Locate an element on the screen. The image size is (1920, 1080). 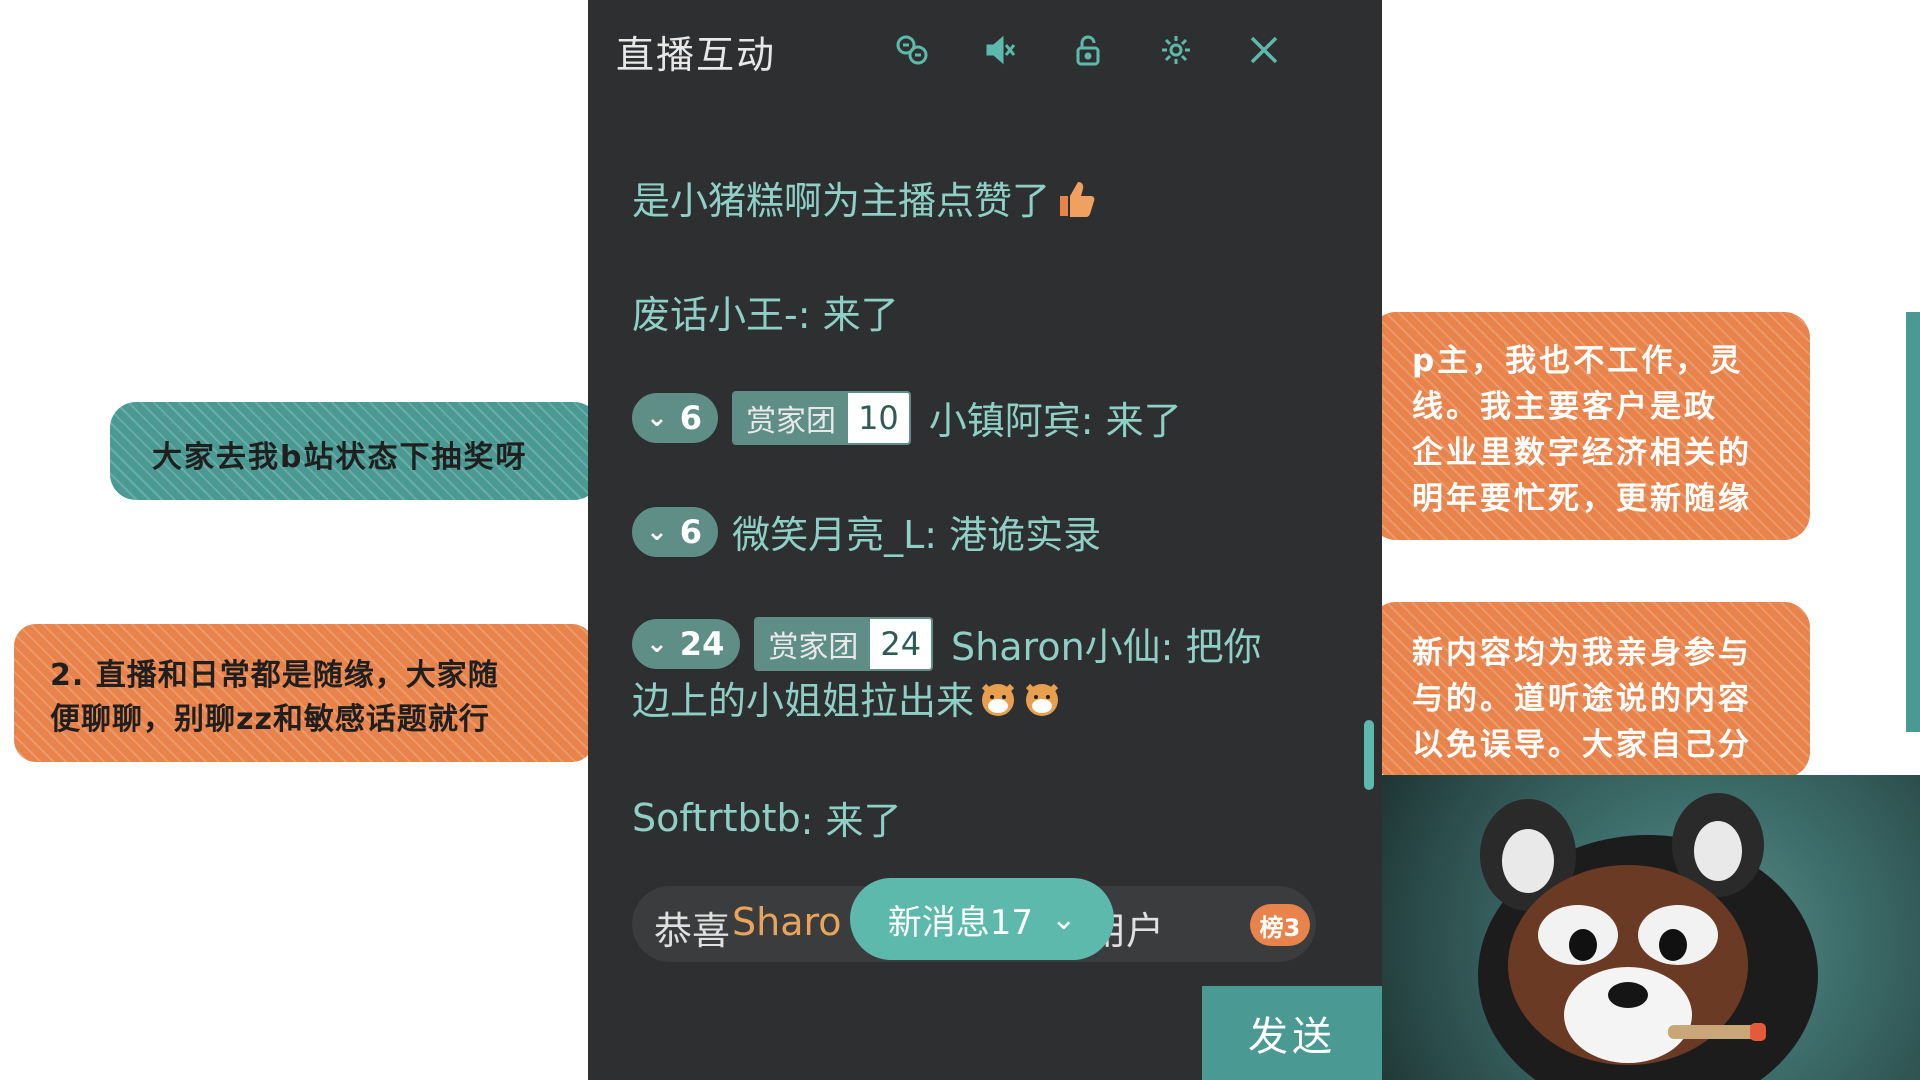
streamer-camera is located at coordinates (1649, 927).